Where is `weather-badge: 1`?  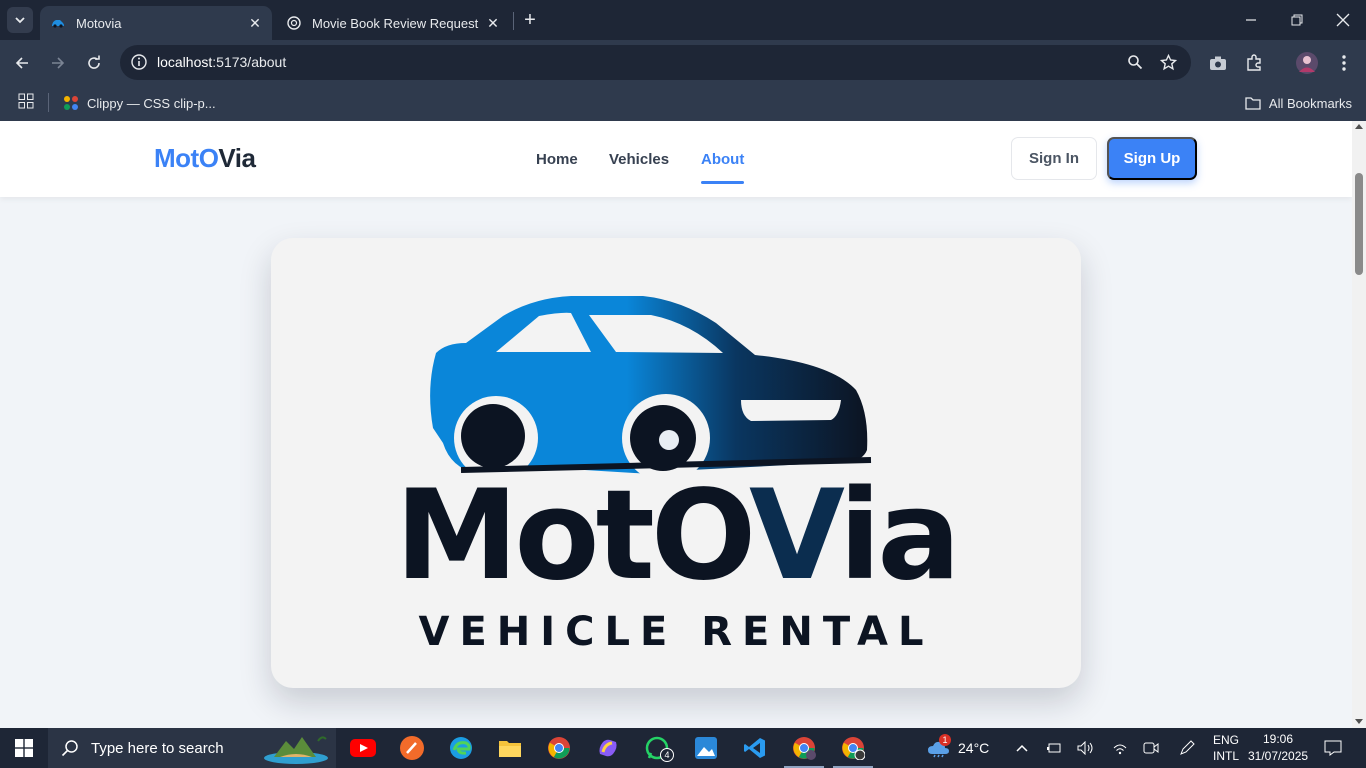
weather-badge: 1 is located at coordinates (945, 740).